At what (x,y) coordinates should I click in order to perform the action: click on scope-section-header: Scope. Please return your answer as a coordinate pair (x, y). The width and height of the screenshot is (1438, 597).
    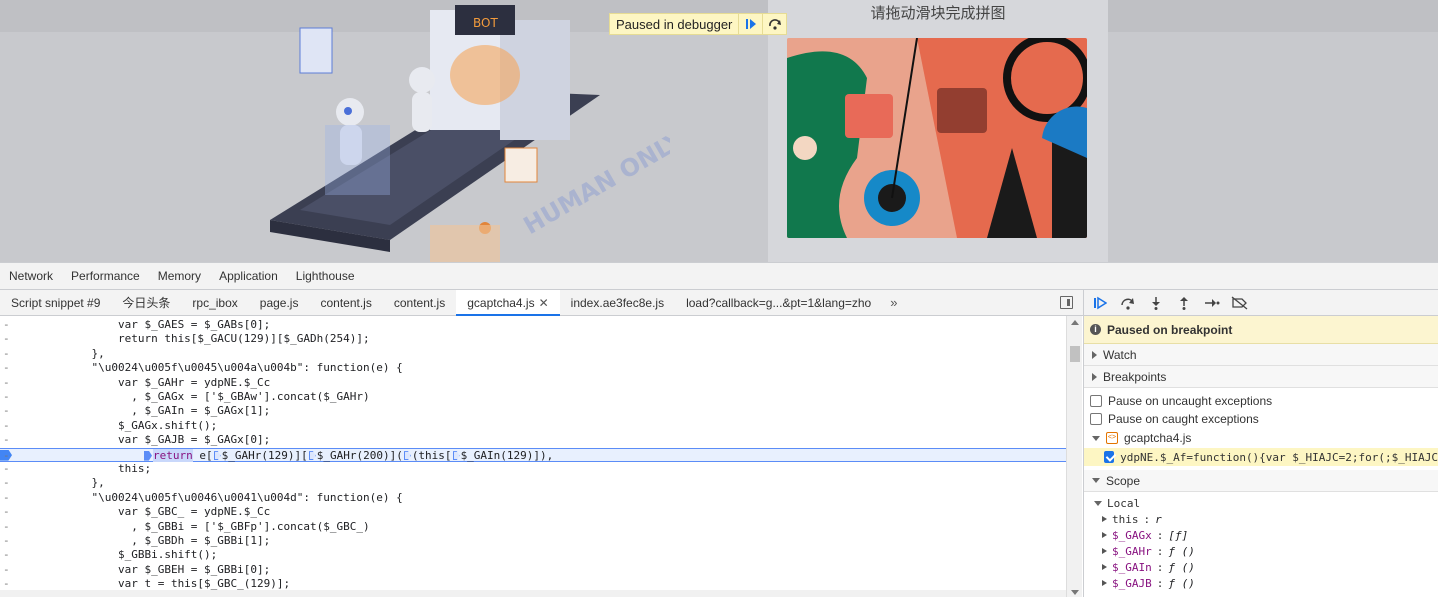
    Looking at the image, I should click on (1261, 481).